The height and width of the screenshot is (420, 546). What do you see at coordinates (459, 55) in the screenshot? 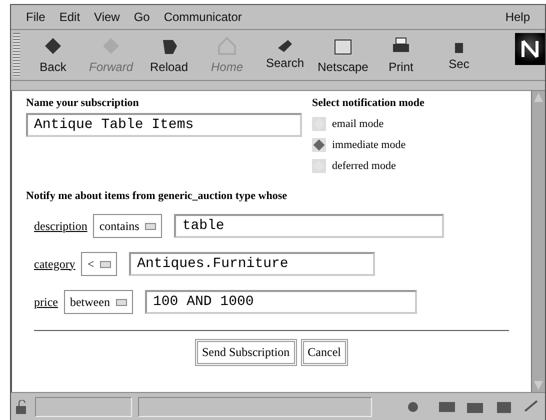
I see `toolbar-button: Sec` at bounding box center [459, 55].